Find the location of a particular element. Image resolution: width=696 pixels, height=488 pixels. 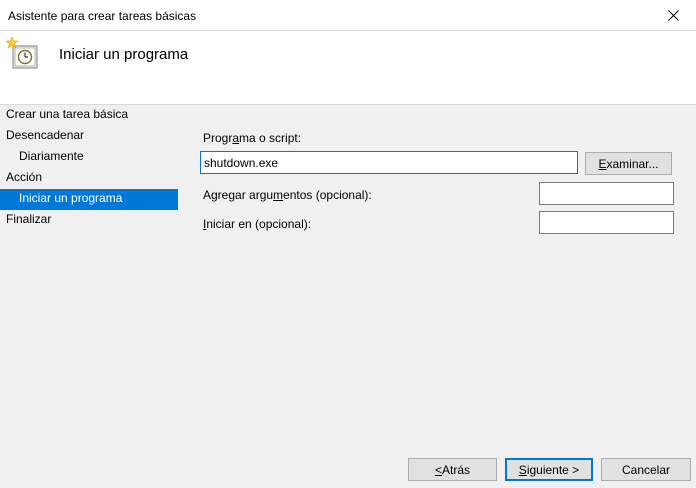

title-bar: Asistente para crear tareas básicas is located at coordinates (348, 15).